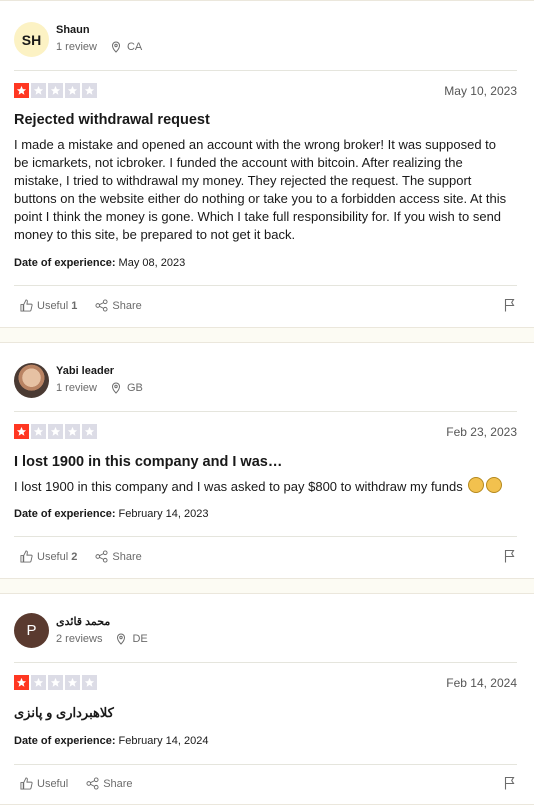 The height and width of the screenshot is (805, 534). What do you see at coordinates (481, 683) in the screenshot?
I see `review-date: Feb 14, 2024` at bounding box center [481, 683].